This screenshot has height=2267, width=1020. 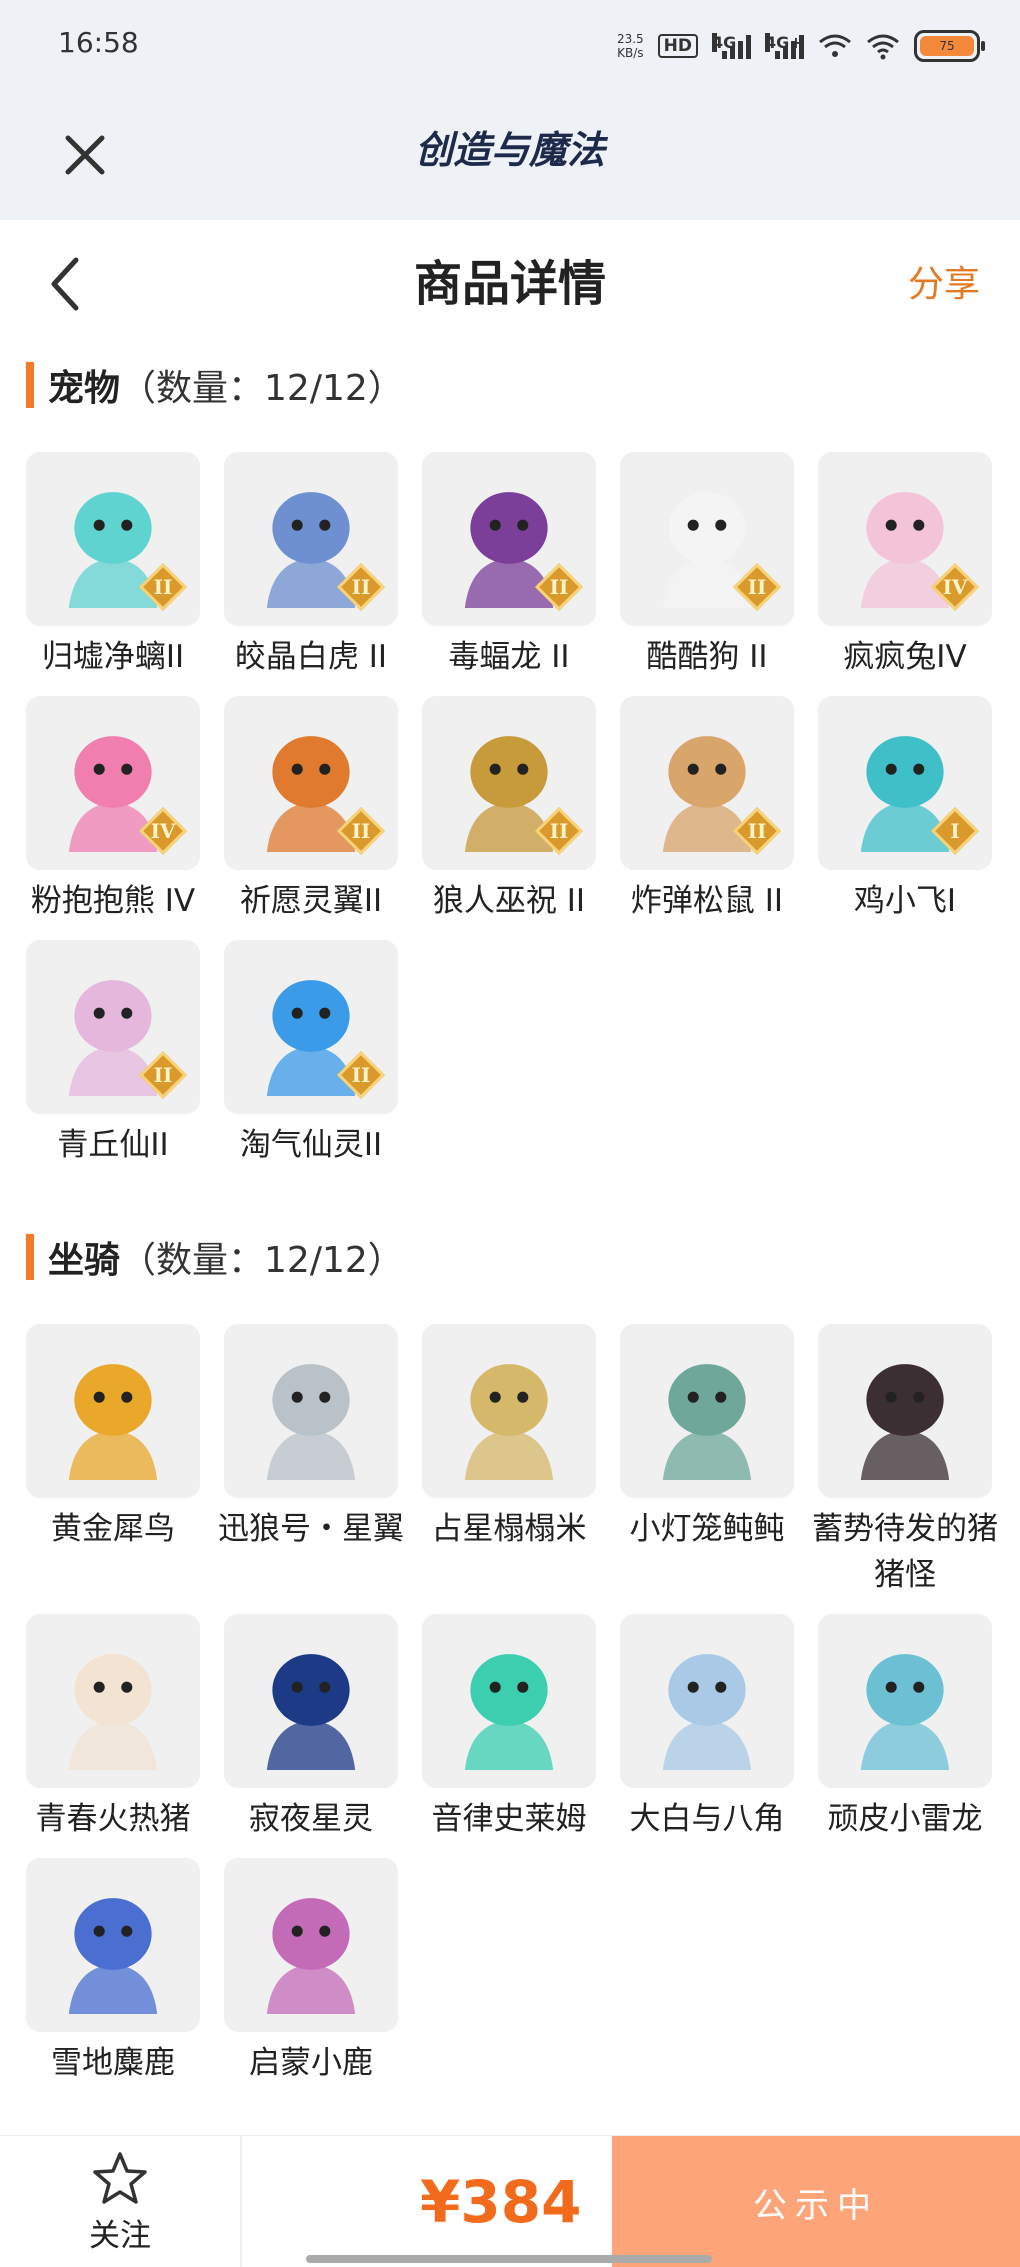 I want to click on mount-name: 蓄势待发的猪猪怪, so click(x=905, y=1552).